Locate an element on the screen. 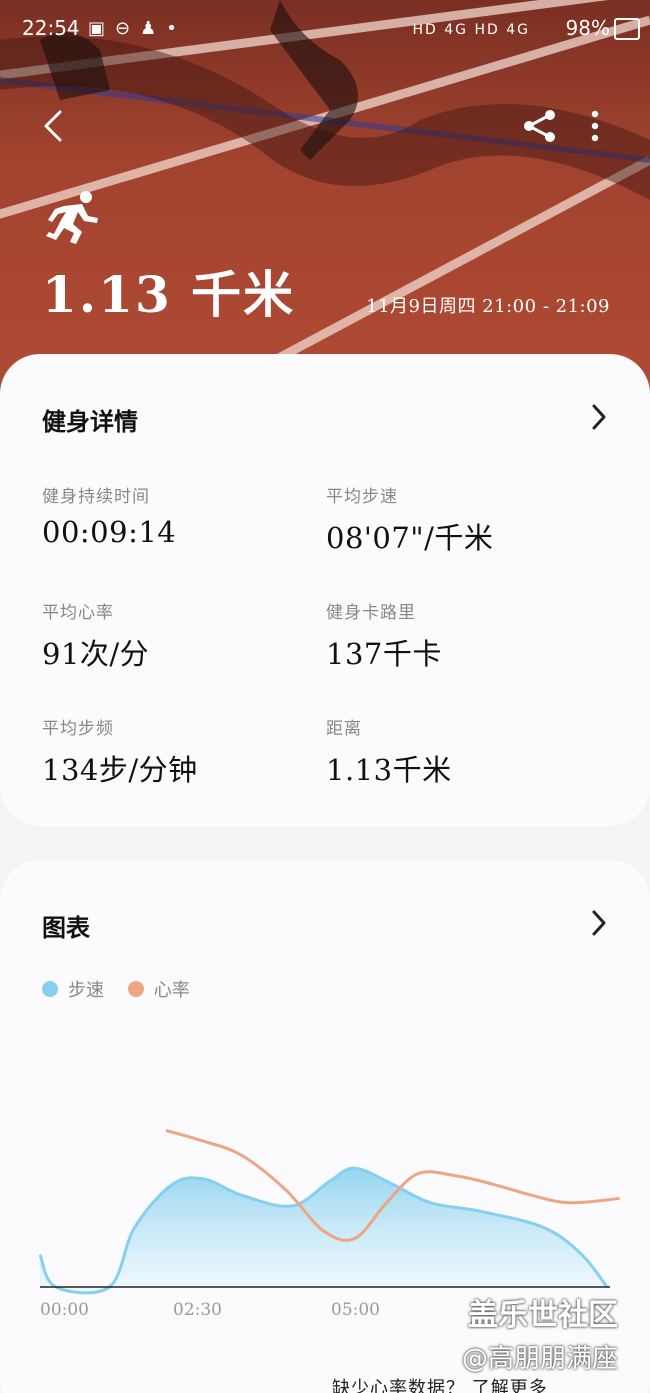 This screenshot has height=1393, width=650. status-time: 22:54 is located at coordinates (51, 28).